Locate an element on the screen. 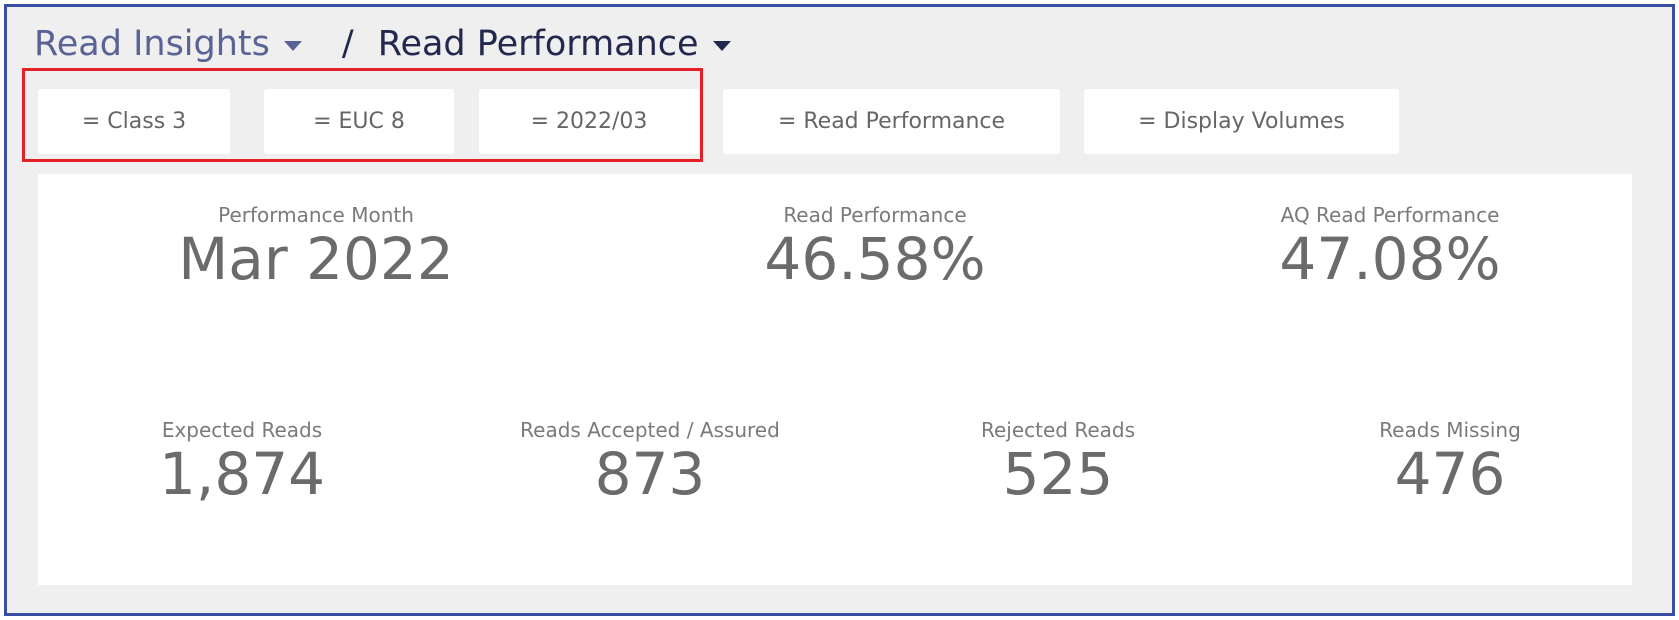 This screenshot has width=1679, height=620. kpi-rejected-reads: Rejected Reads 525 is located at coordinates (1058, 462).